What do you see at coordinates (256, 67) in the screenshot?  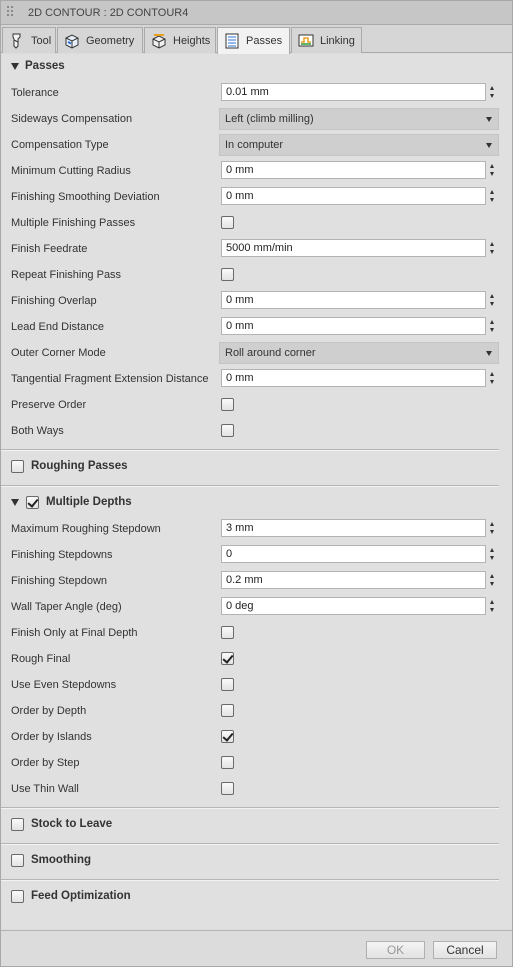 I see `passes-section-header: Passes` at bounding box center [256, 67].